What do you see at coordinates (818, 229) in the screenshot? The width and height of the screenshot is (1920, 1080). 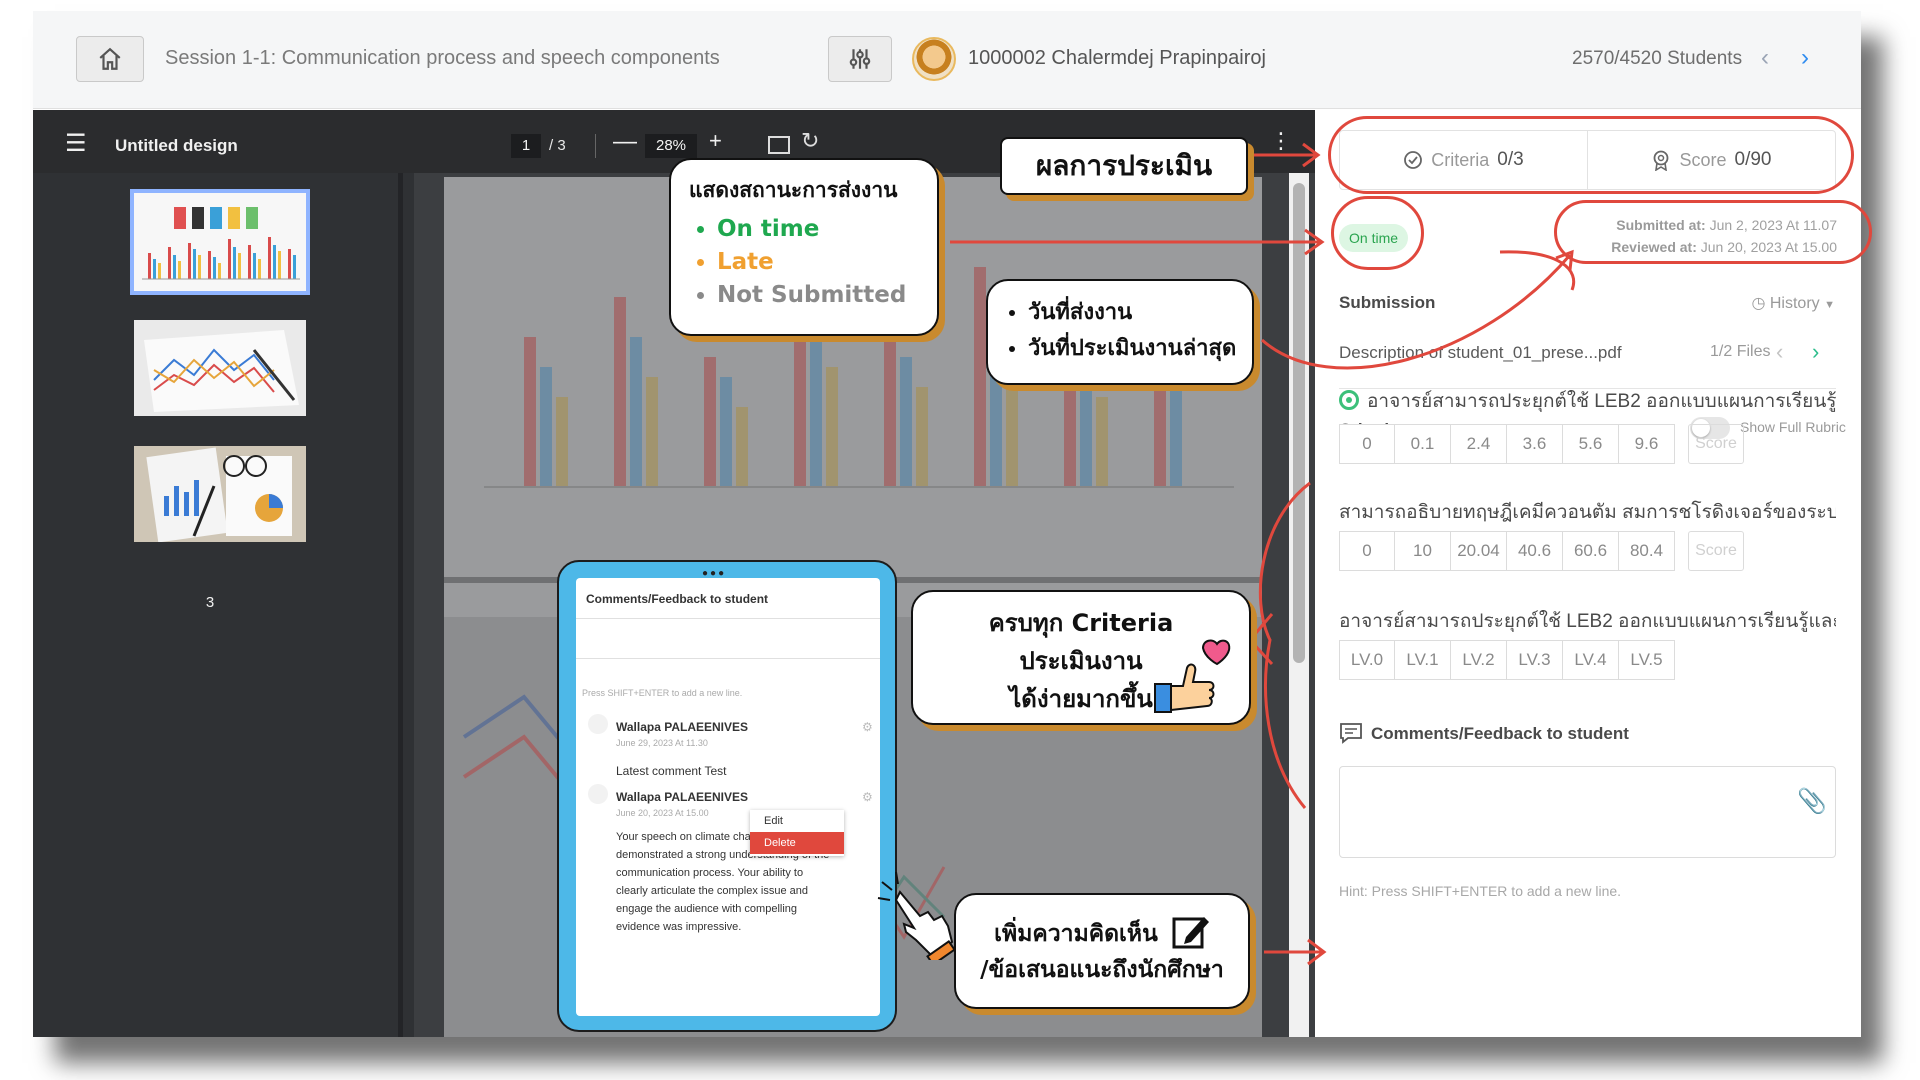 I see `status-ontime: On time` at bounding box center [818, 229].